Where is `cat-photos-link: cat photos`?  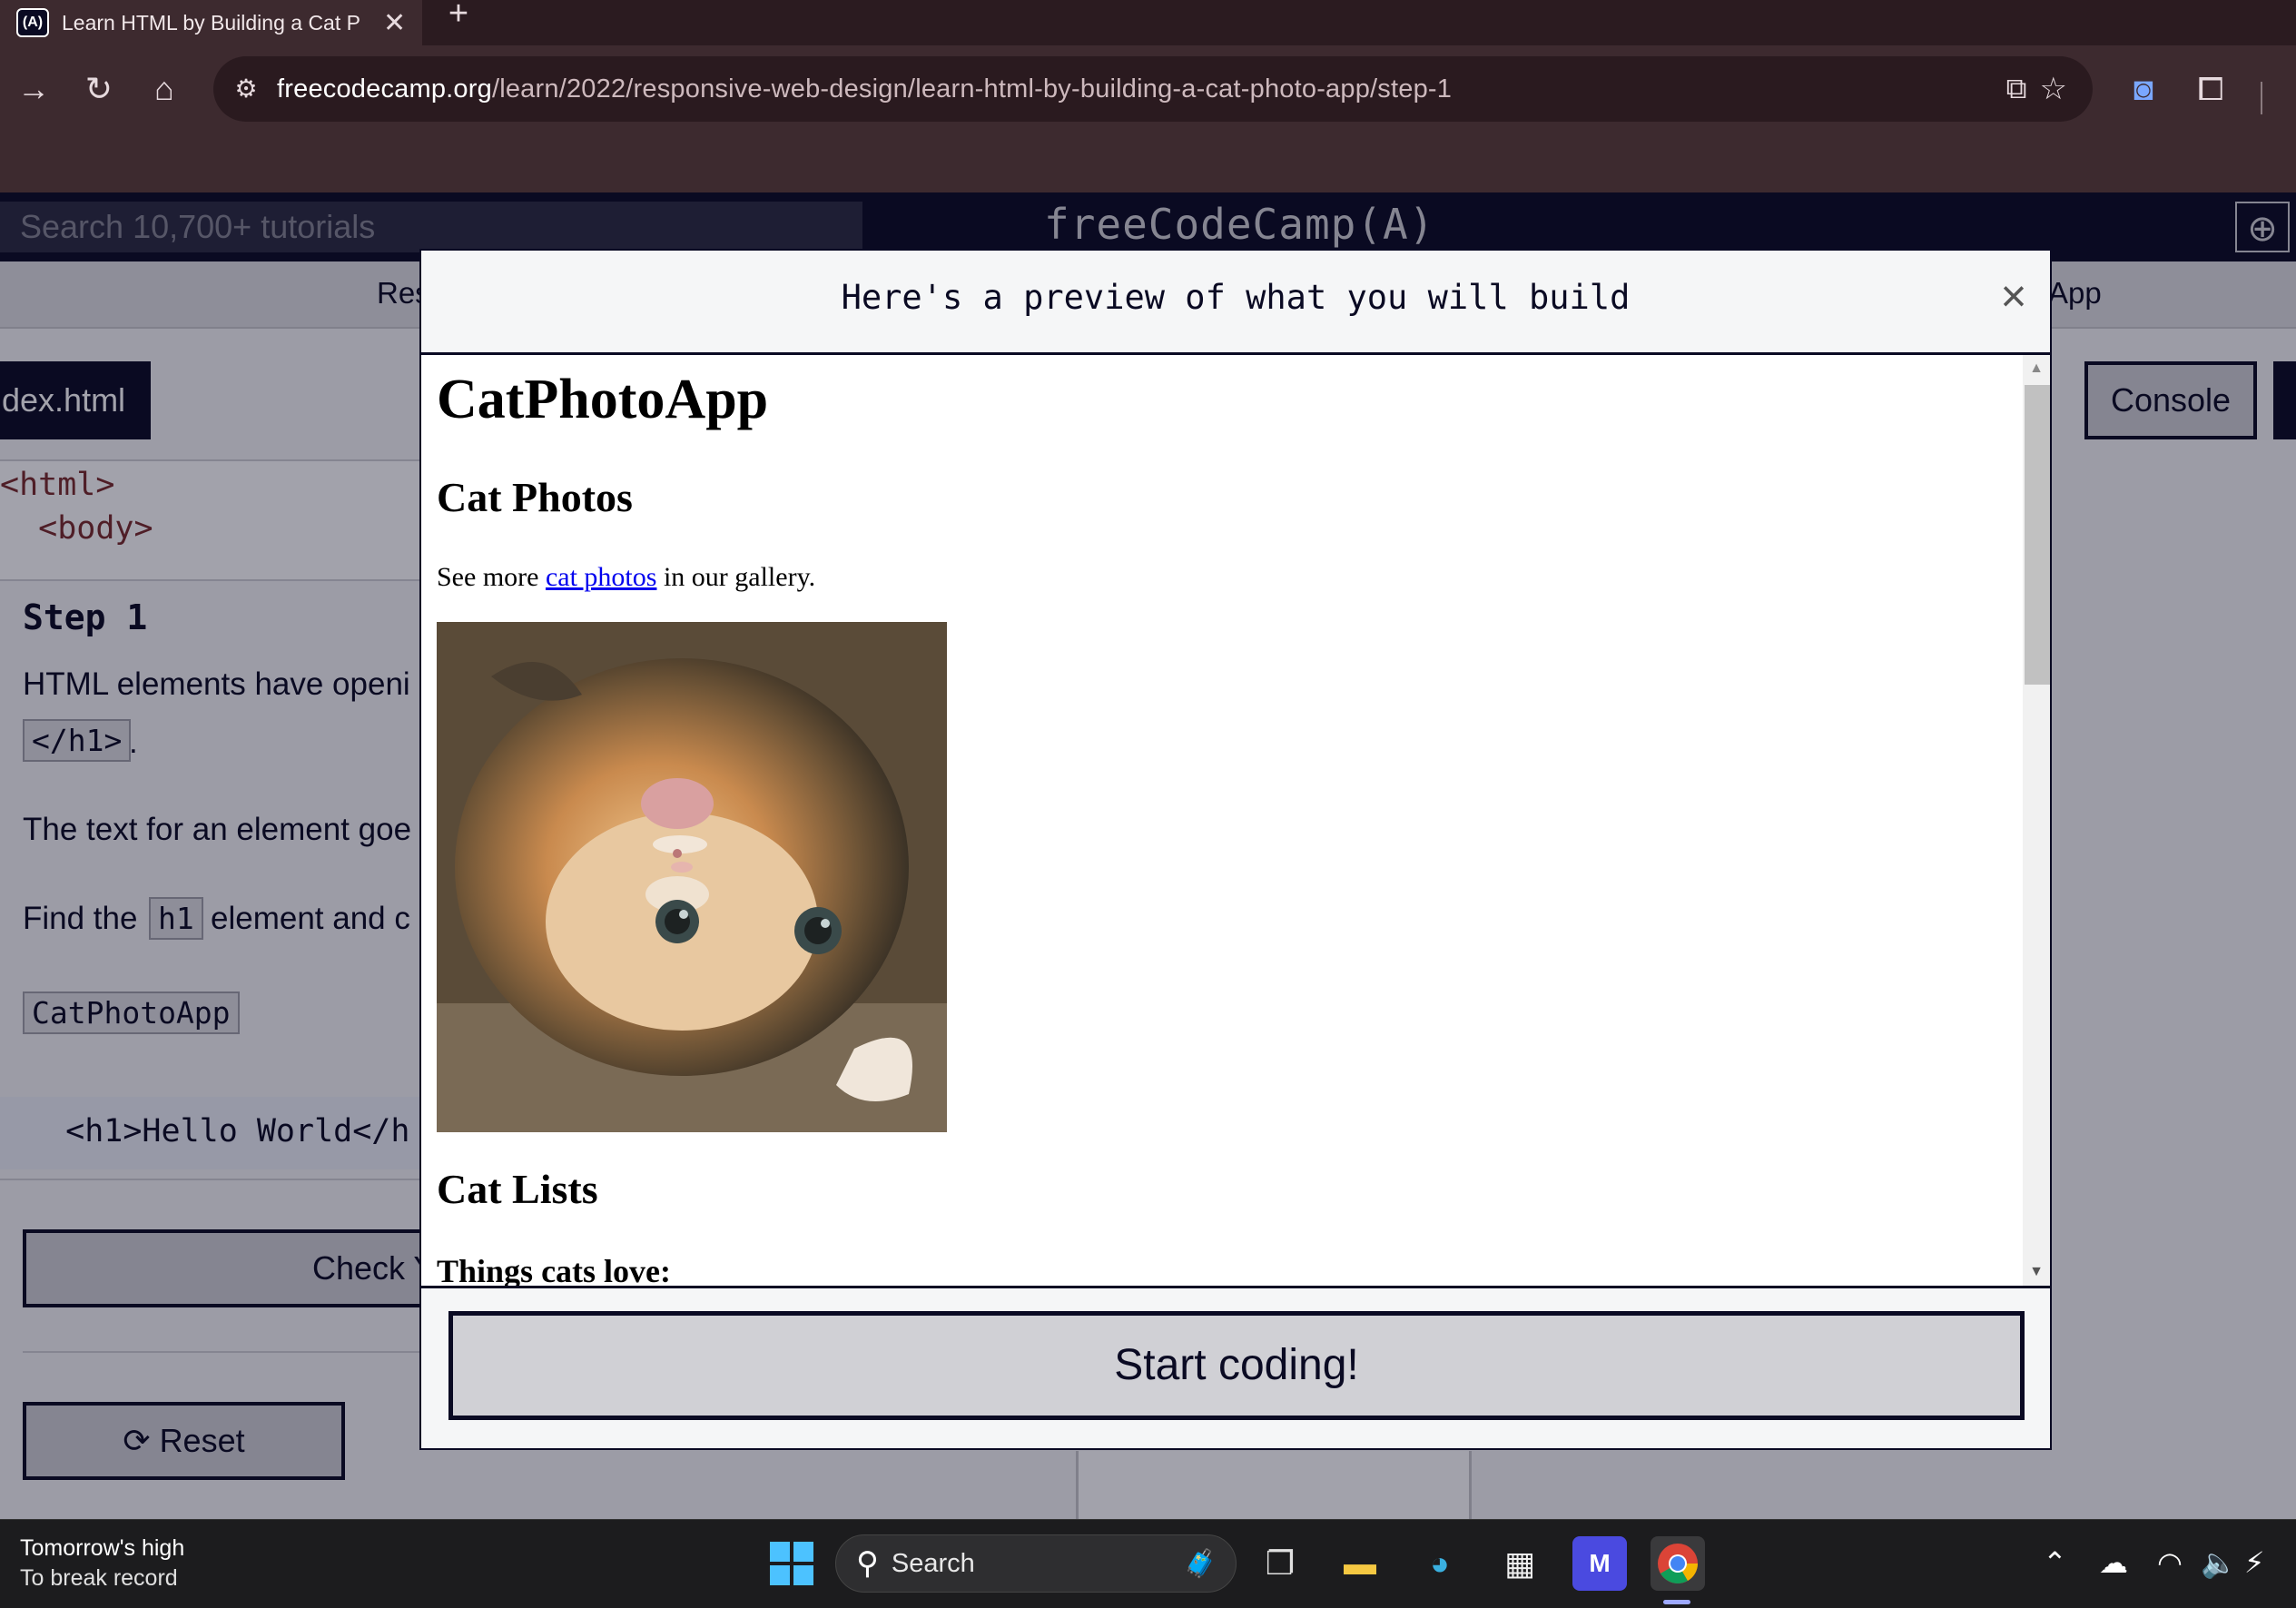 cat-photos-link: cat photos is located at coordinates (601, 577).